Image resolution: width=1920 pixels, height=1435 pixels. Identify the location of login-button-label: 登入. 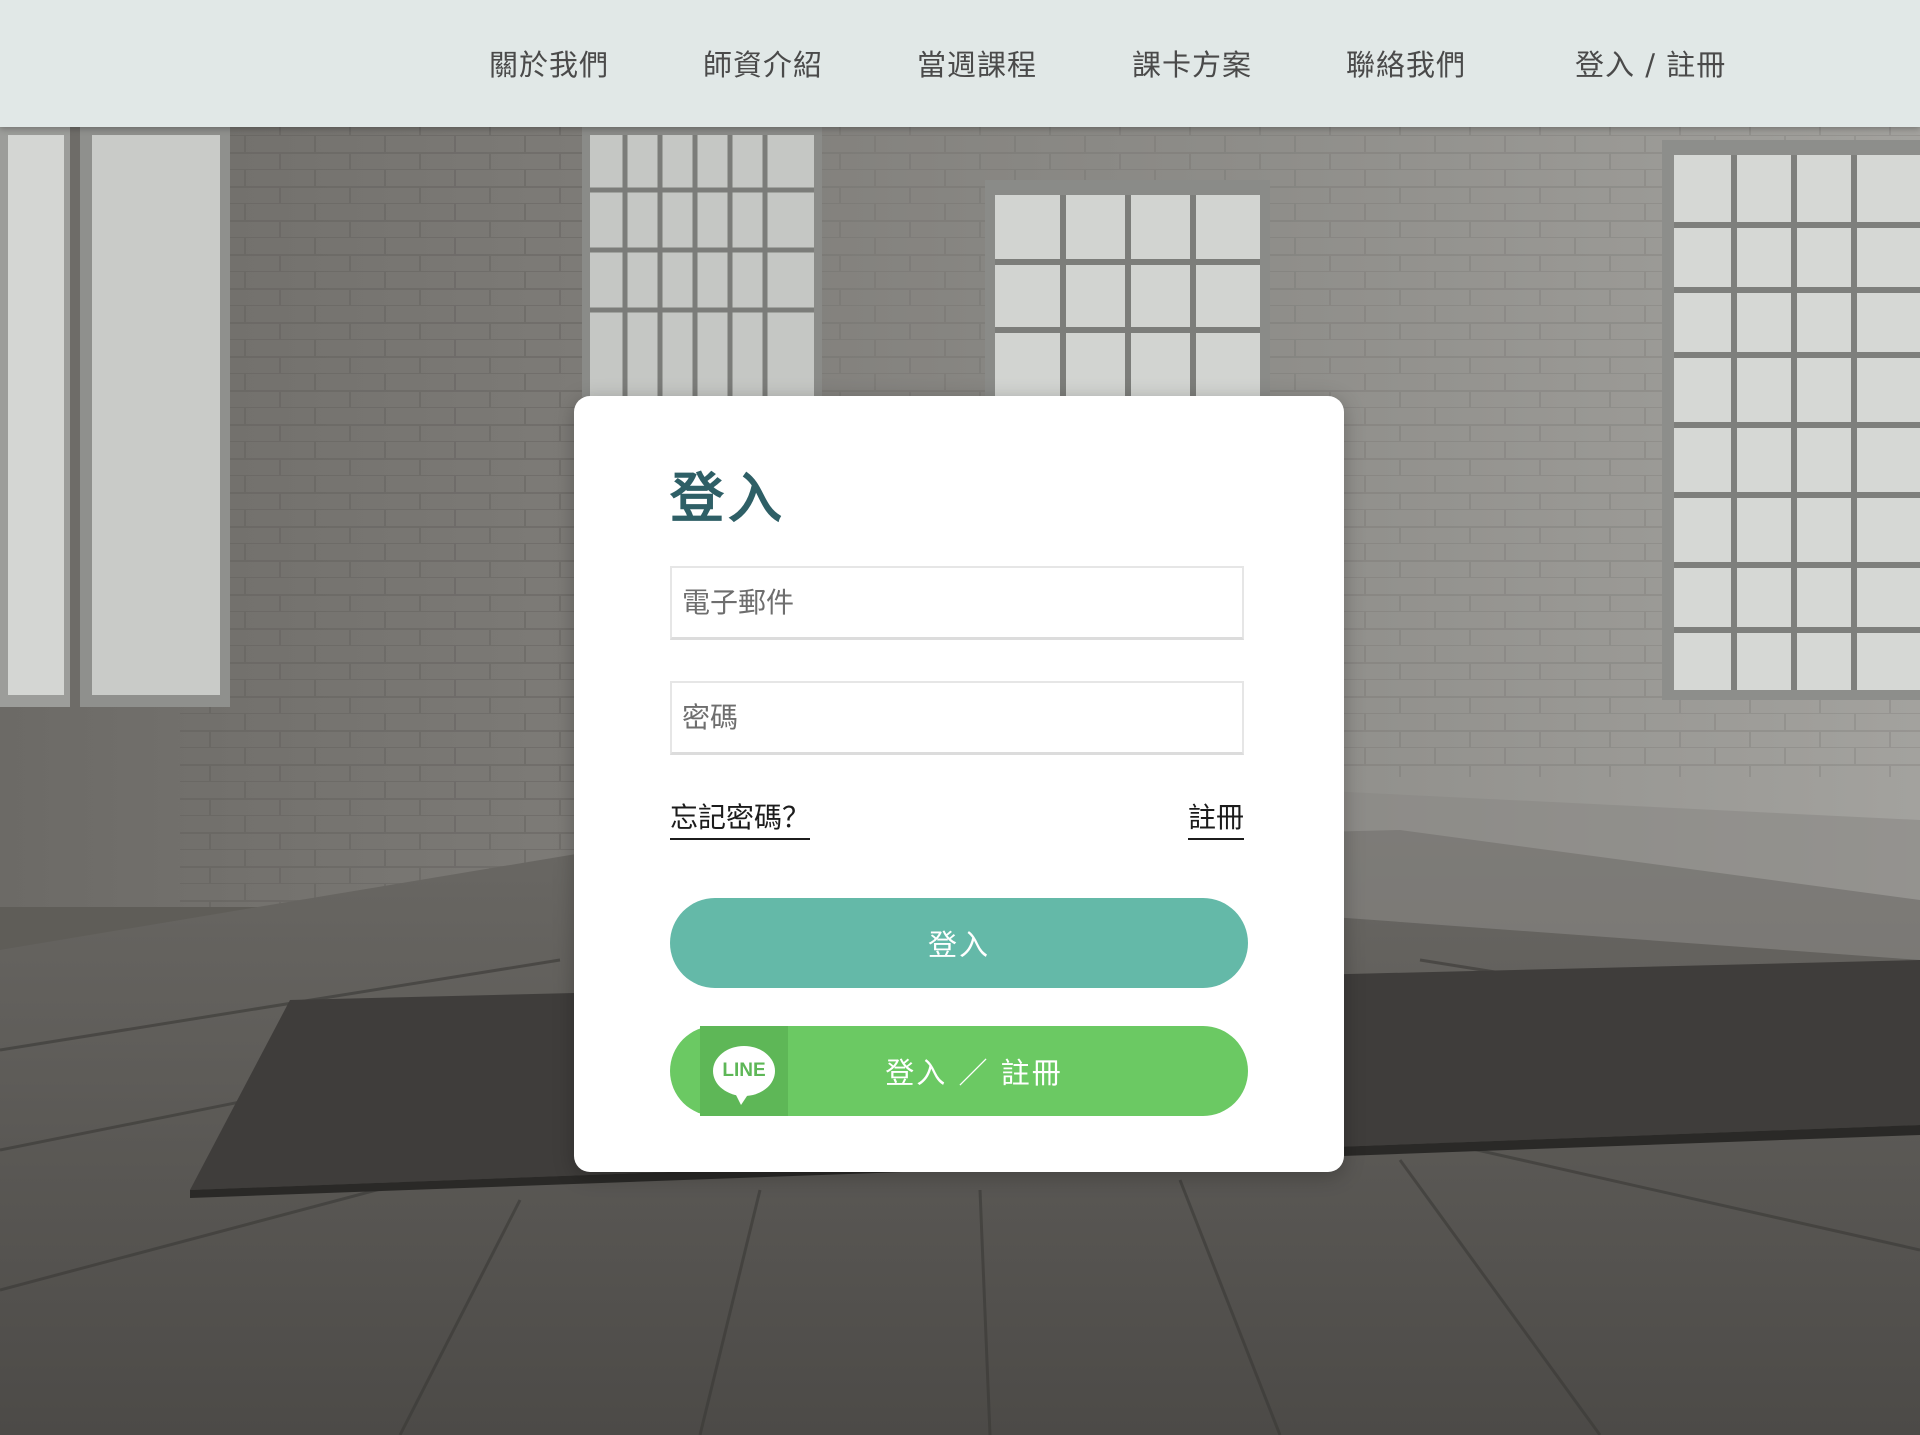
(958, 945).